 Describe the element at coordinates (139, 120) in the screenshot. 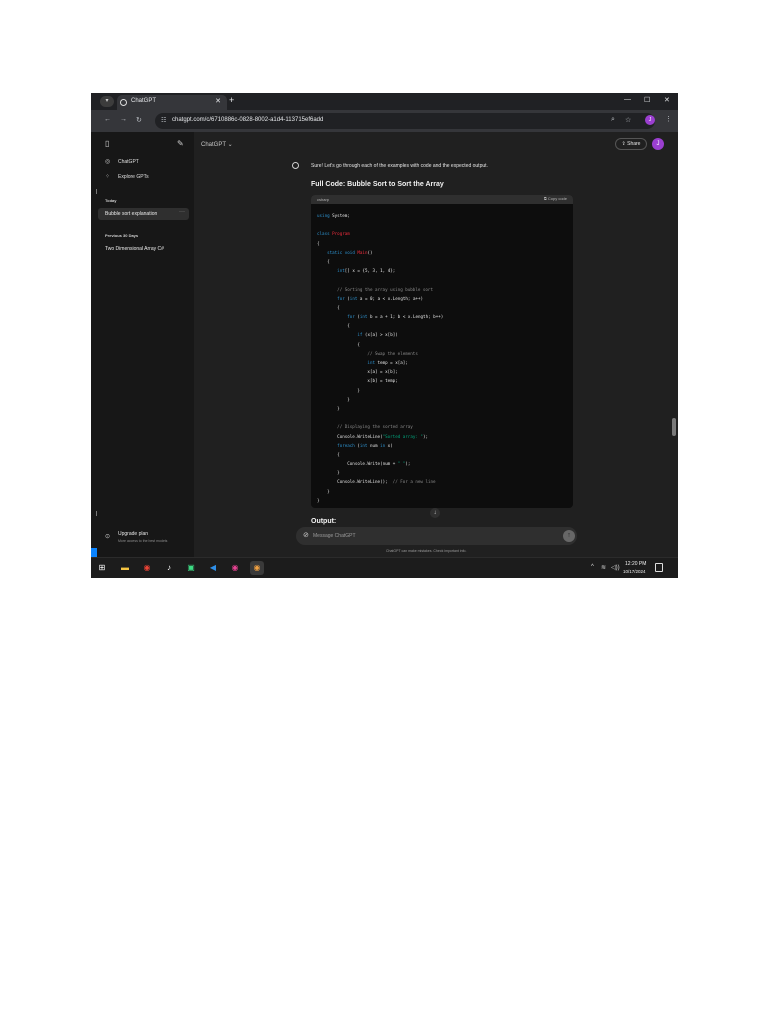

I see `reload-icon: ↻` at that location.